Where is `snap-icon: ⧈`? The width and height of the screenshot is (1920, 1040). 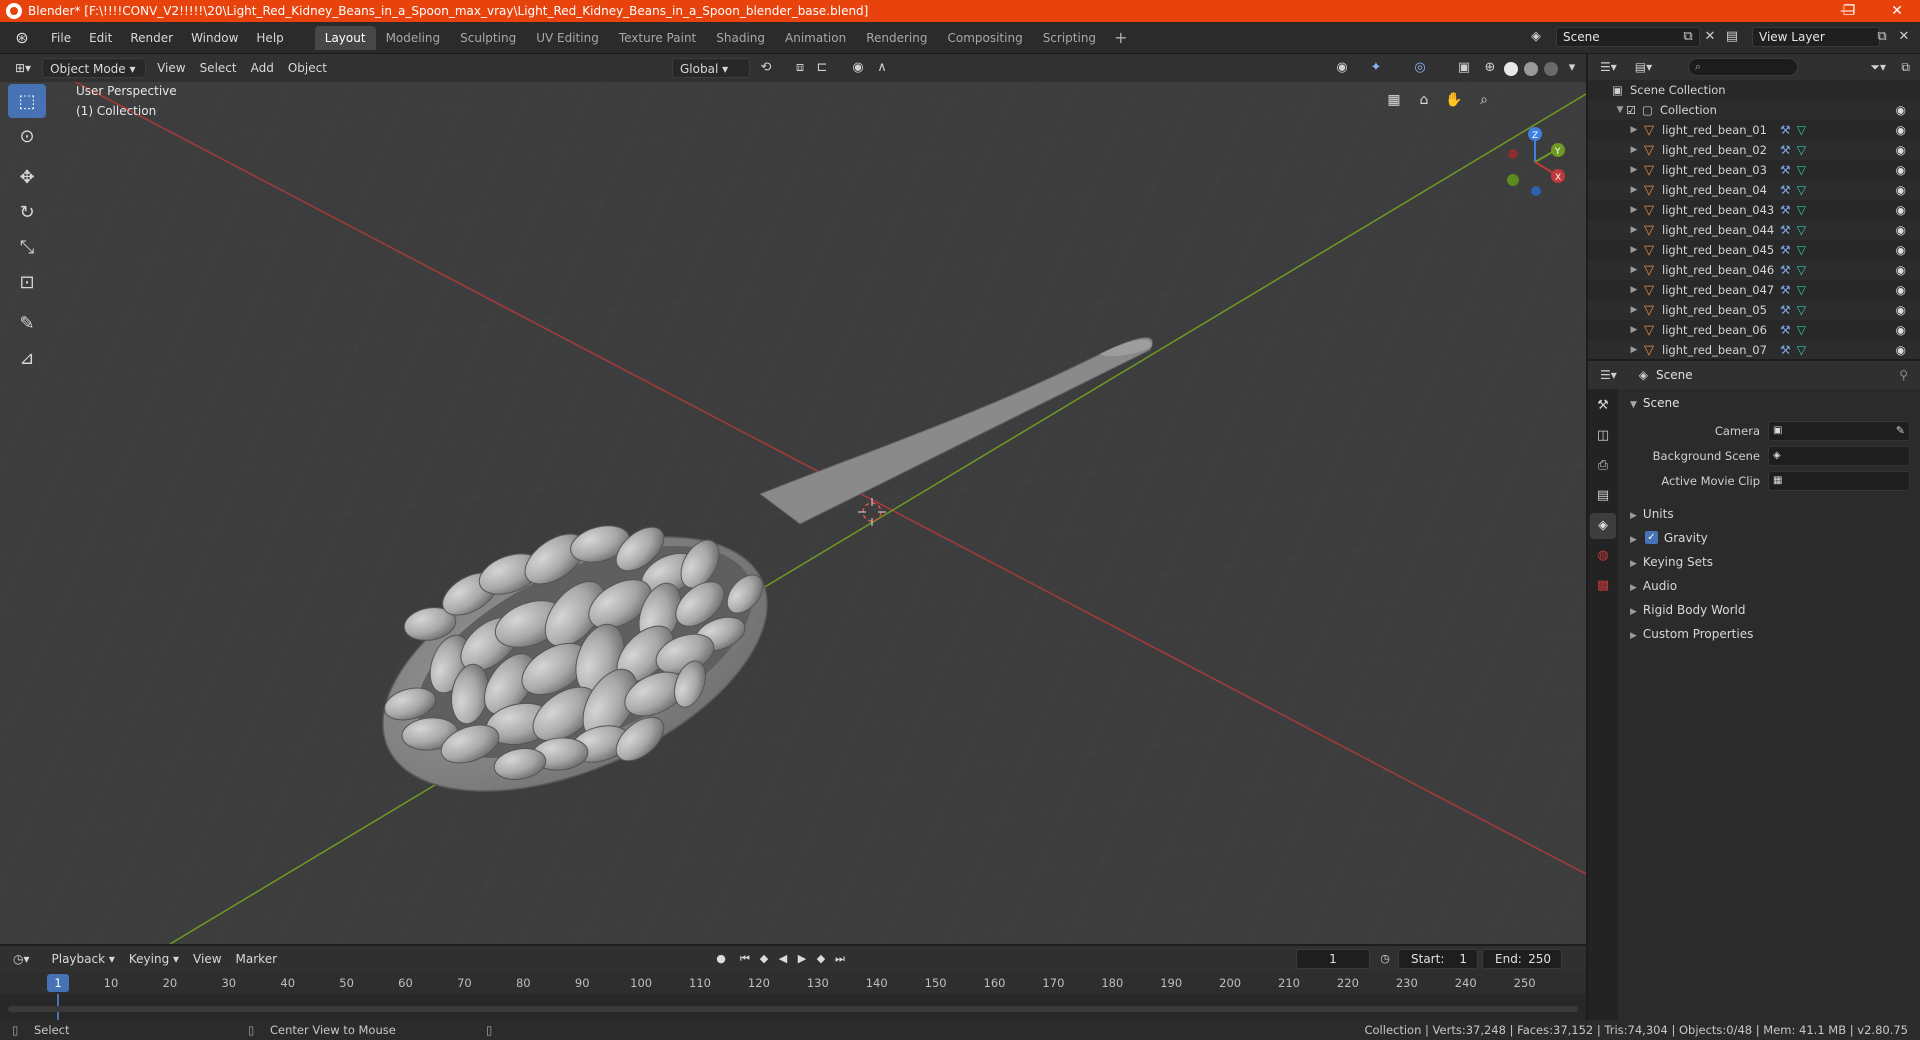
snap-icon: ⧈ is located at coordinates (800, 68).